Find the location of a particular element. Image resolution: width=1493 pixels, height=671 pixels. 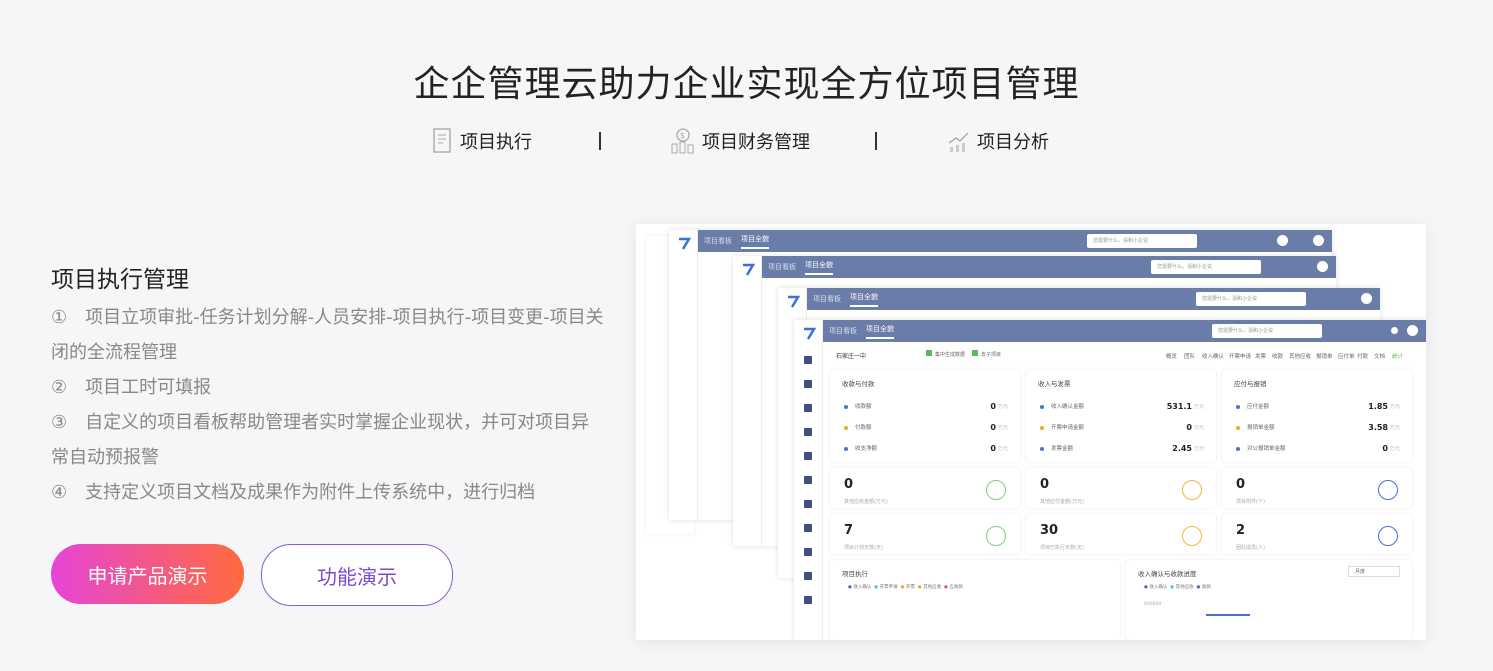

metric-row: 应付金额 1.85 万元 is located at coordinates (1318, 407).